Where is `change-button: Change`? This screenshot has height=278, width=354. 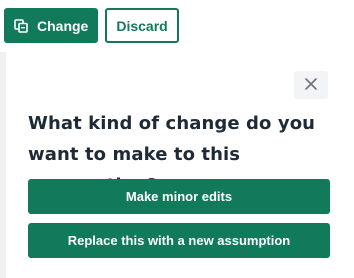
change-button: Change is located at coordinates (51, 25).